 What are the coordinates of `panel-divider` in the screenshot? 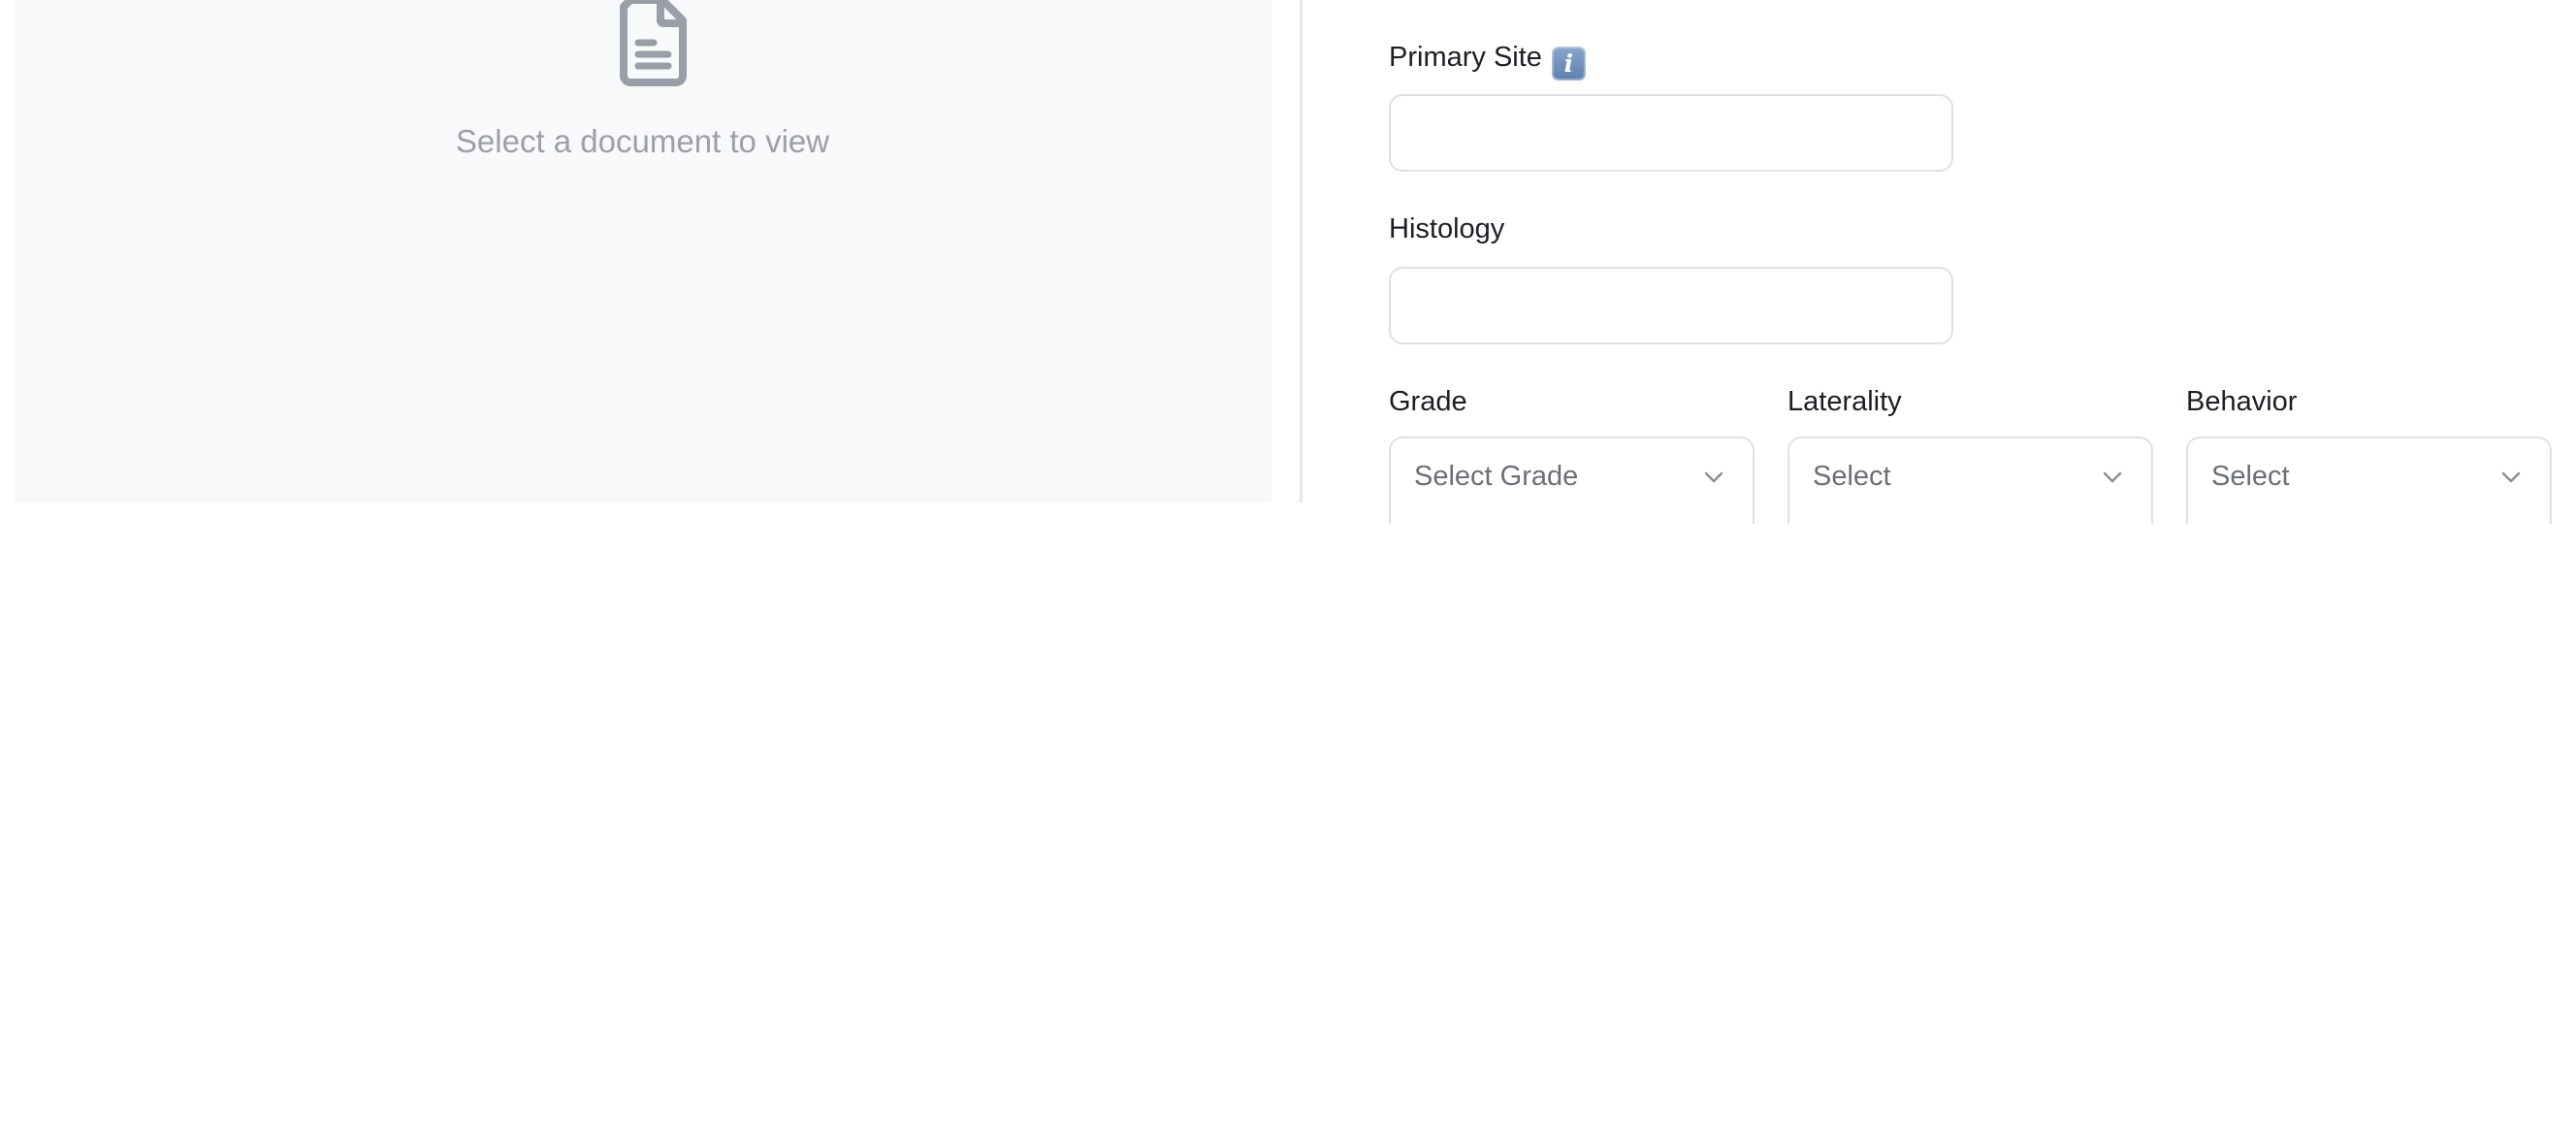 It's located at (1301, 252).